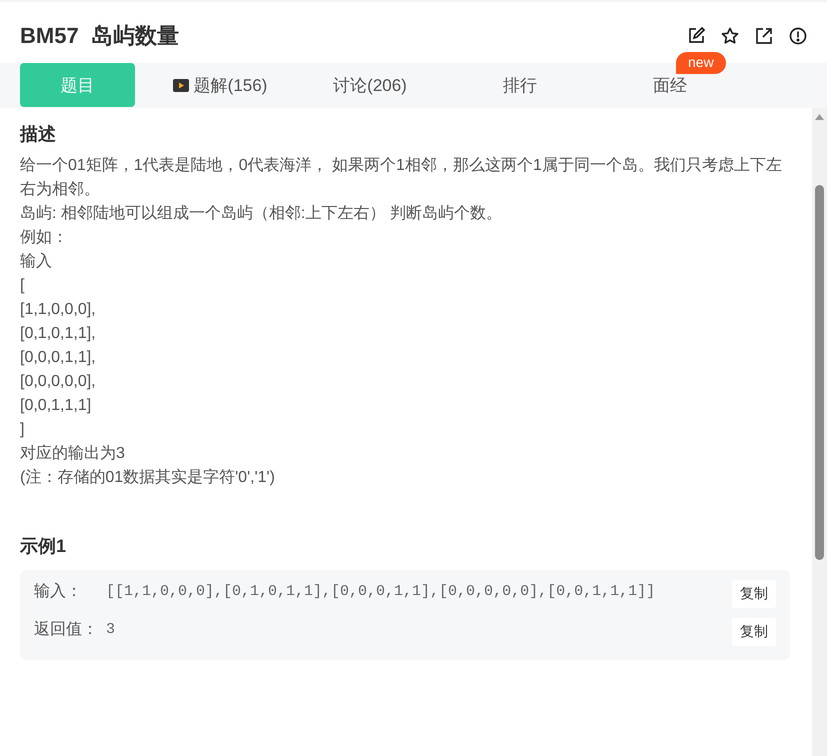 This screenshot has height=756, width=827. Describe the element at coordinates (58, 592) in the screenshot. I see `example-label: 输入：` at that location.